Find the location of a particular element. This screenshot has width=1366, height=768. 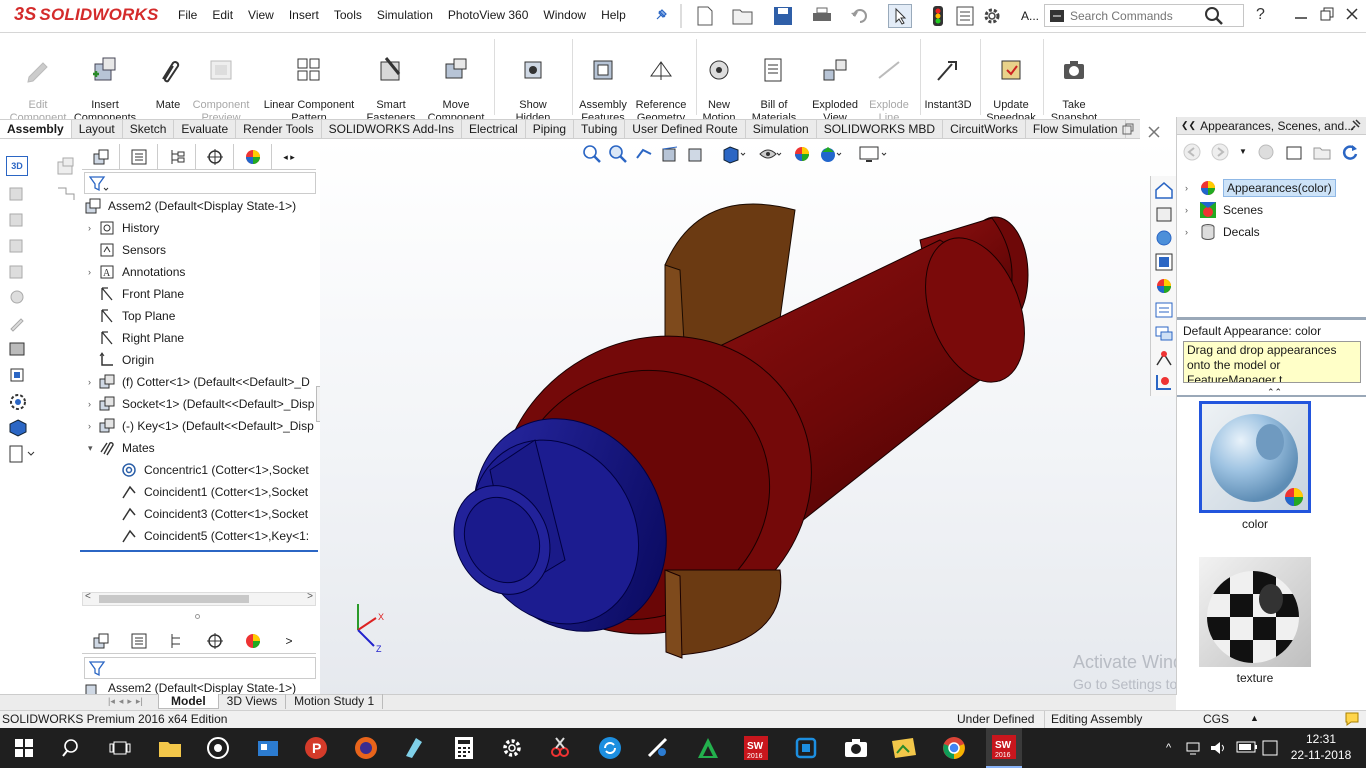

tab-assembly: Assembly is located at coordinates (36, 129).